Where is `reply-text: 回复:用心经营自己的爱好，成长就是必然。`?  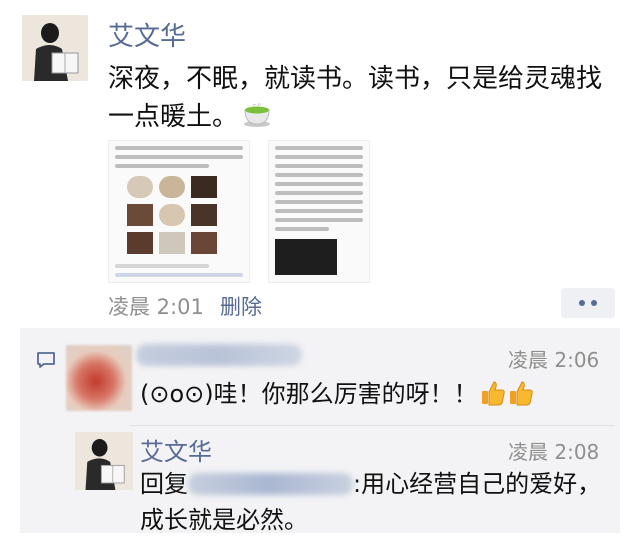 reply-text: 回复:用心经营自己的爱好，成长就是必然。 is located at coordinates (375, 502).